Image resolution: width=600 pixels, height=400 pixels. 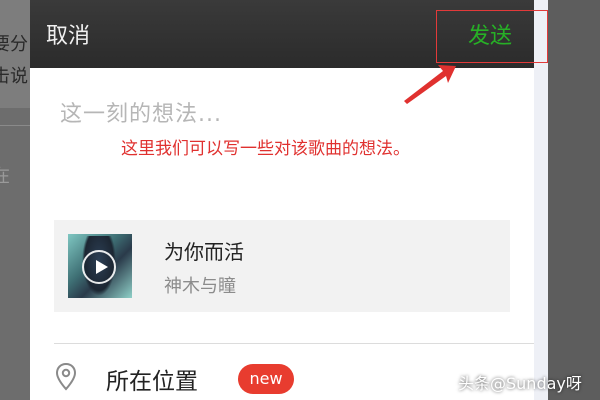 I want to click on divider, so click(x=294, y=343).